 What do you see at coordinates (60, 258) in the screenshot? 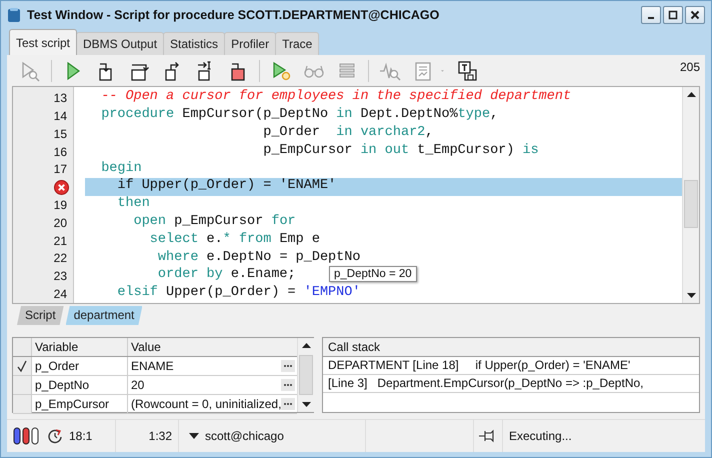
I see `line-number: 22` at bounding box center [60, 258].